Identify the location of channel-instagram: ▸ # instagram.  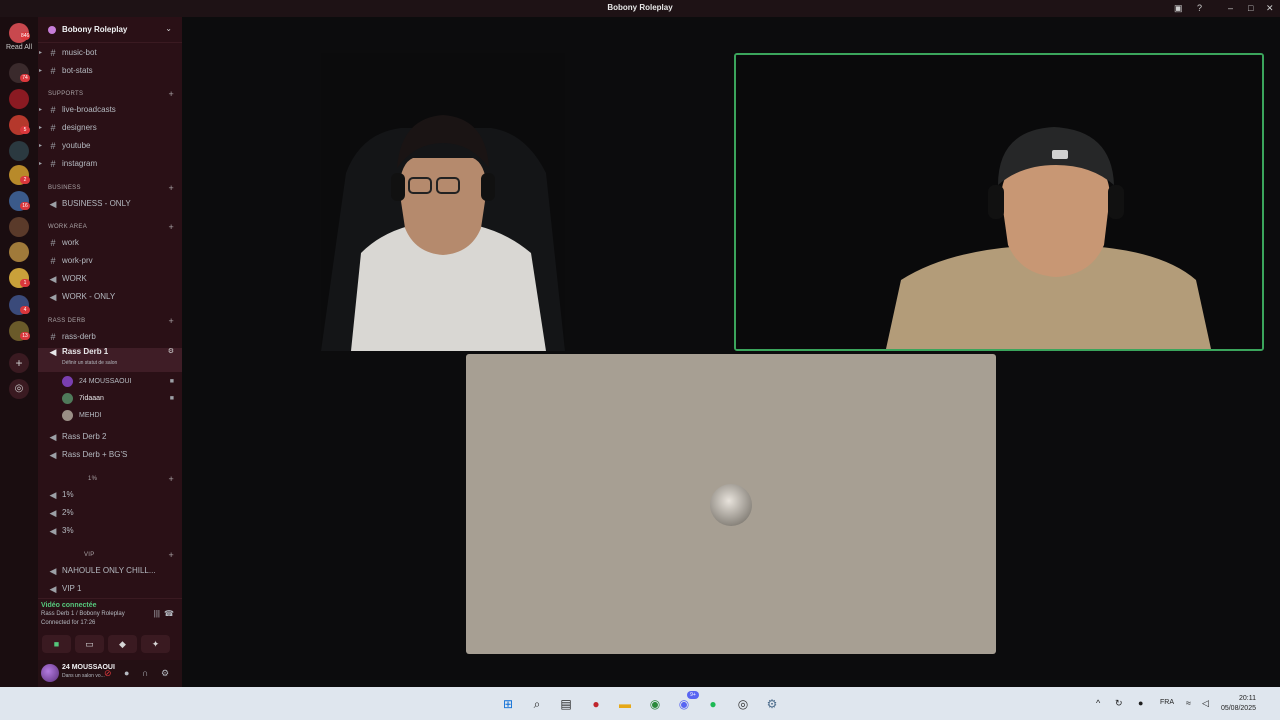
(110, 164).